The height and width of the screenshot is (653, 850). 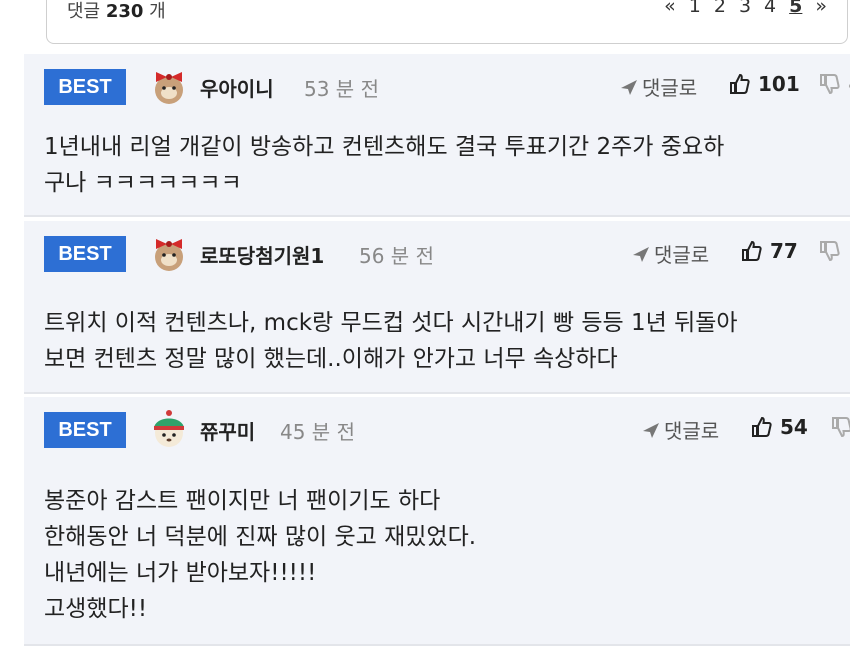 What do you see at coordinates (96, 609) in the screenshot?
I see `comment-line: 고생했다!!` at bounding box center [96, 609].